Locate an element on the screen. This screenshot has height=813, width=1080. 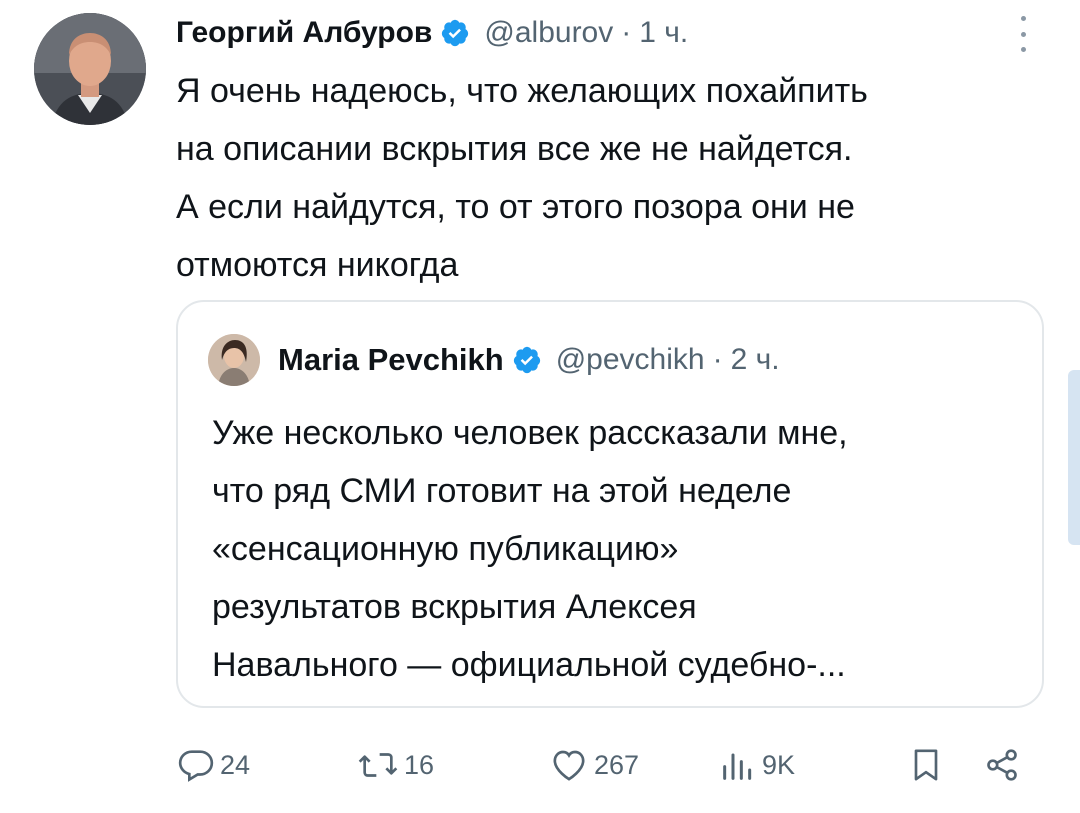
quoted-author-handle: @pevchikh is located at coordinates (630, 360).